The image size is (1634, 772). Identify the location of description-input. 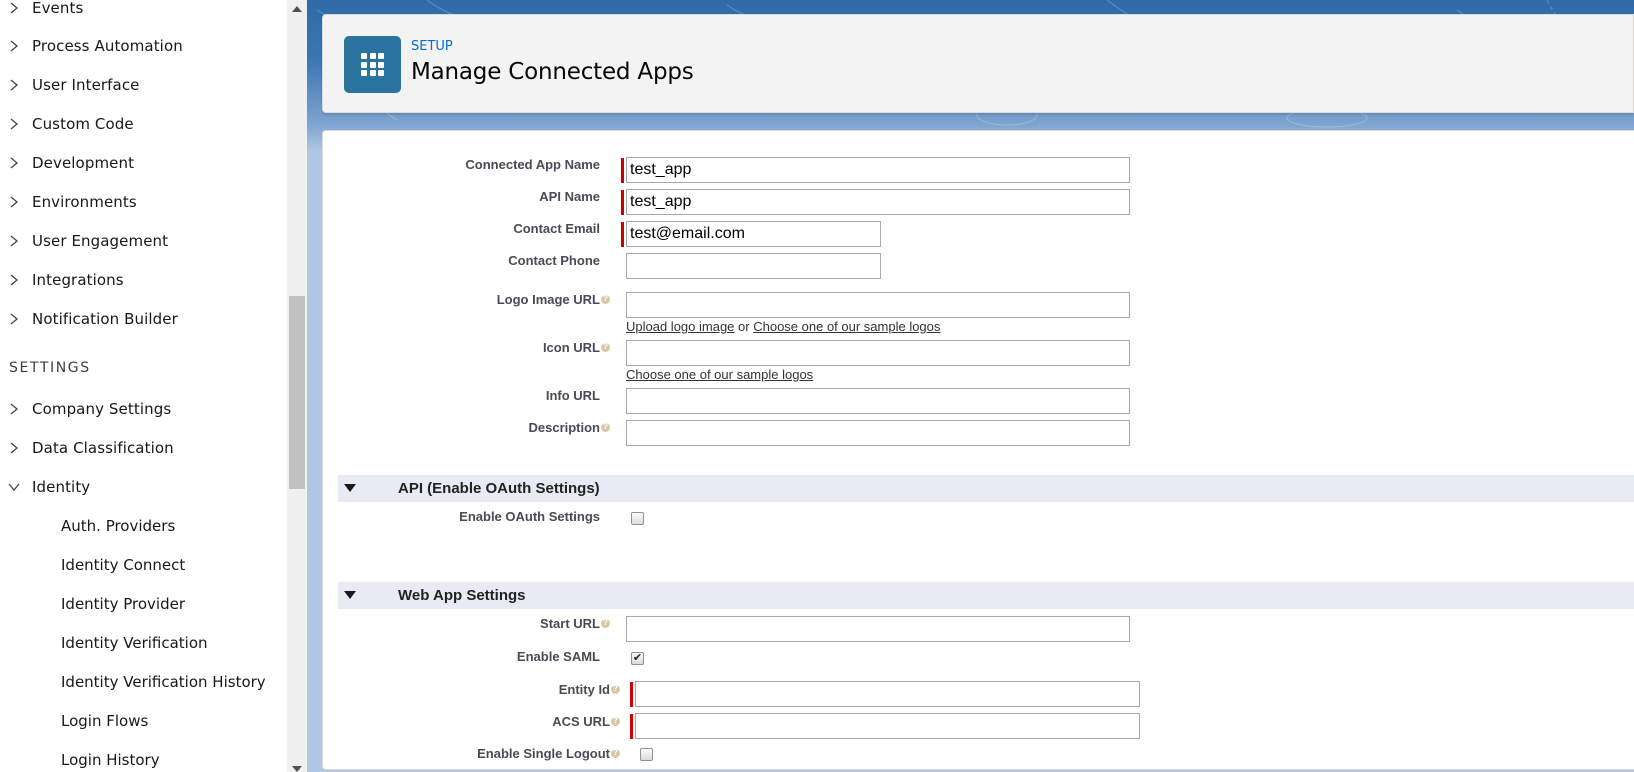
(878, 433).